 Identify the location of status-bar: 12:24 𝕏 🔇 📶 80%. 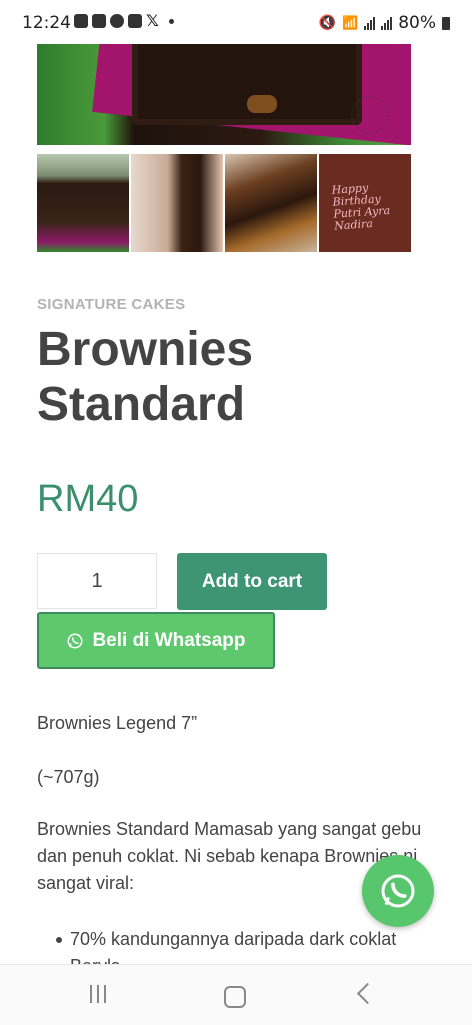
(236, 22).